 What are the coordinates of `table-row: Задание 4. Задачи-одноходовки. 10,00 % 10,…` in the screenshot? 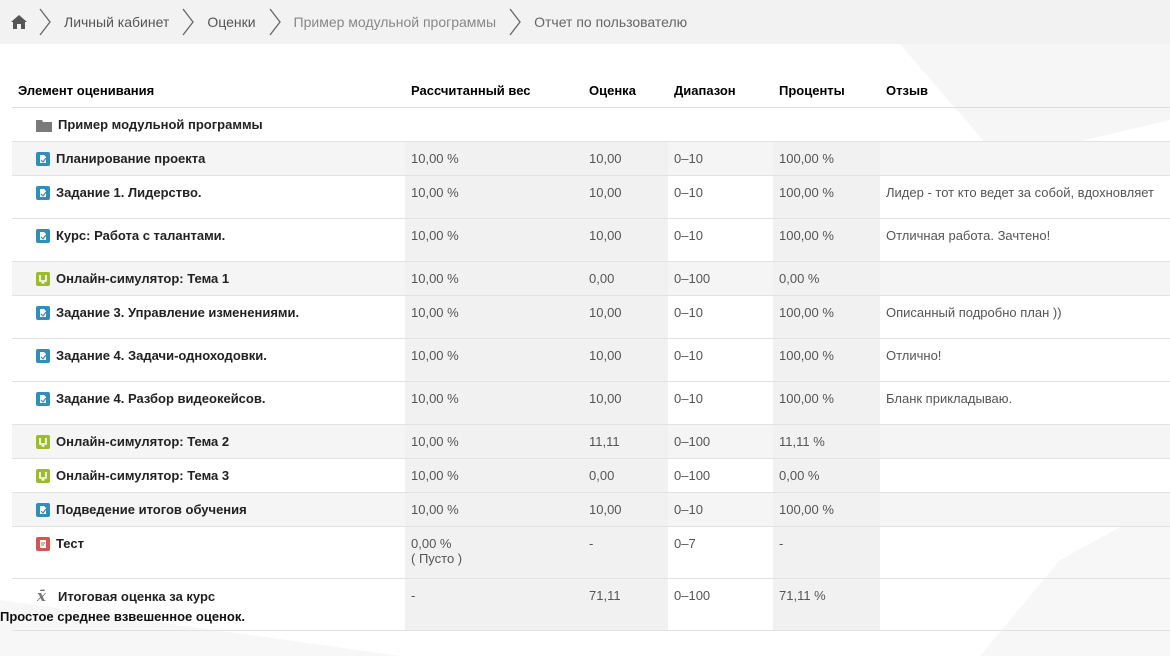 It's located at (591, 360).